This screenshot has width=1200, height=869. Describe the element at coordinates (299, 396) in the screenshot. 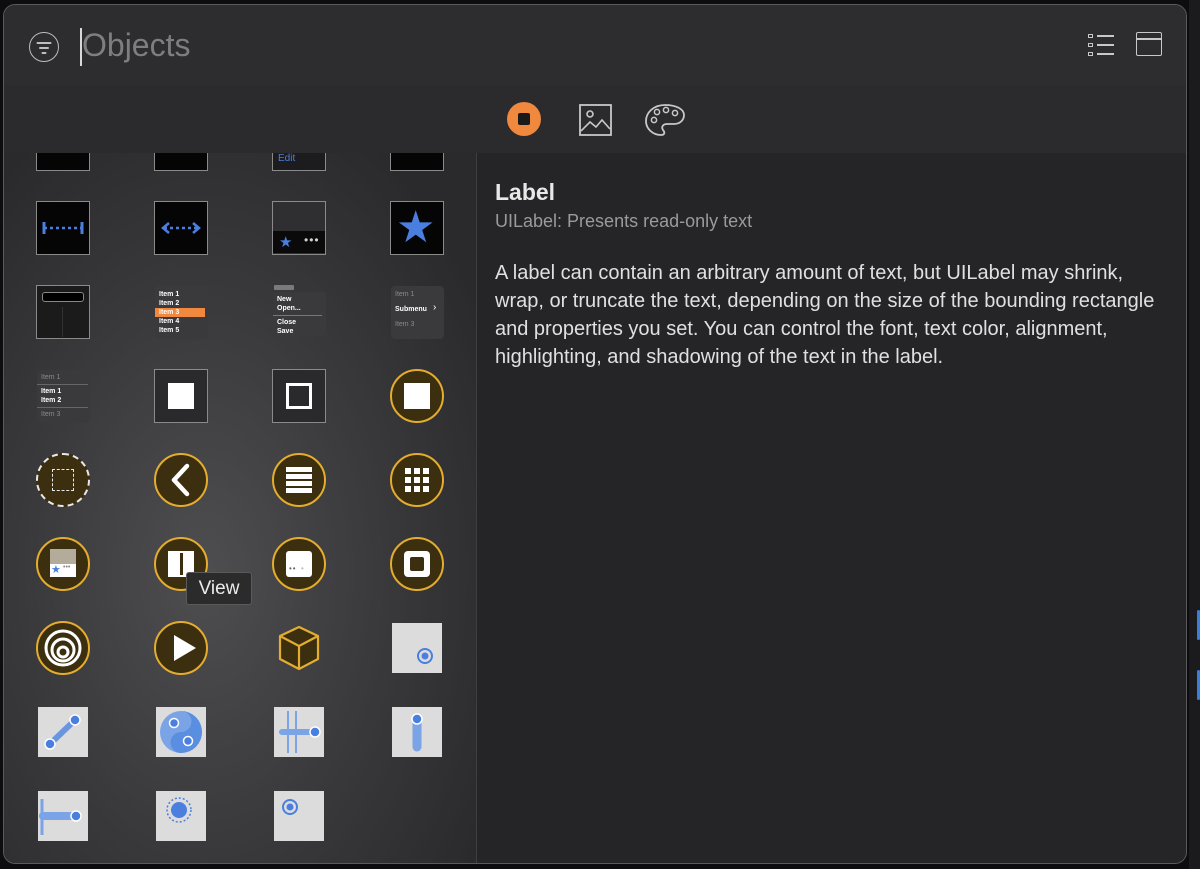

I see `container-view-item` at that location.